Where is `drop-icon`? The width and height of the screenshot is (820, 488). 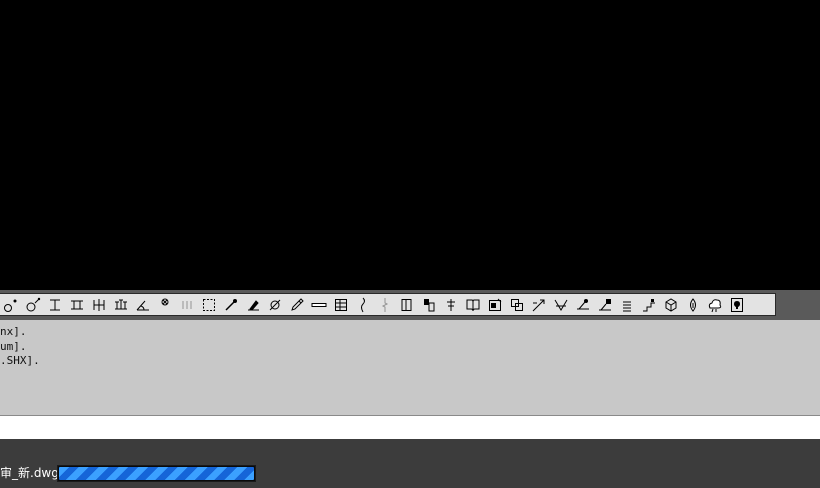 drop-icon is located at coordinates (693, 305).